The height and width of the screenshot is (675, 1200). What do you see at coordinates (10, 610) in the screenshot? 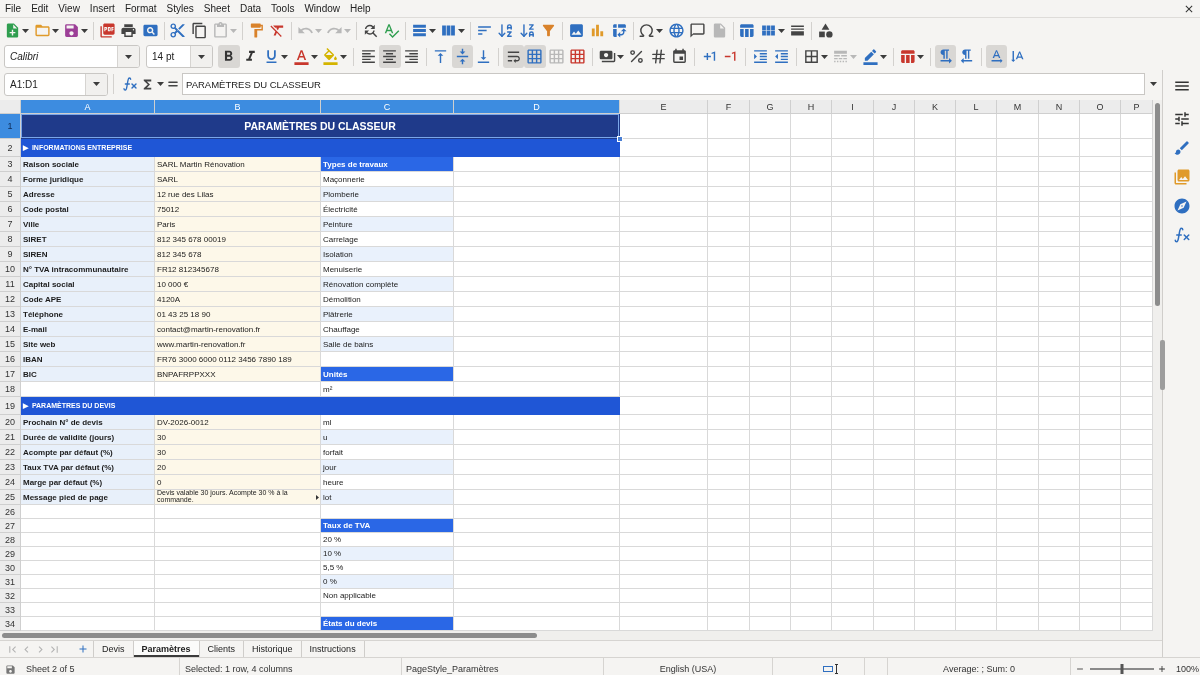
I see `row-header: 33` at bounding box center [10, 610].